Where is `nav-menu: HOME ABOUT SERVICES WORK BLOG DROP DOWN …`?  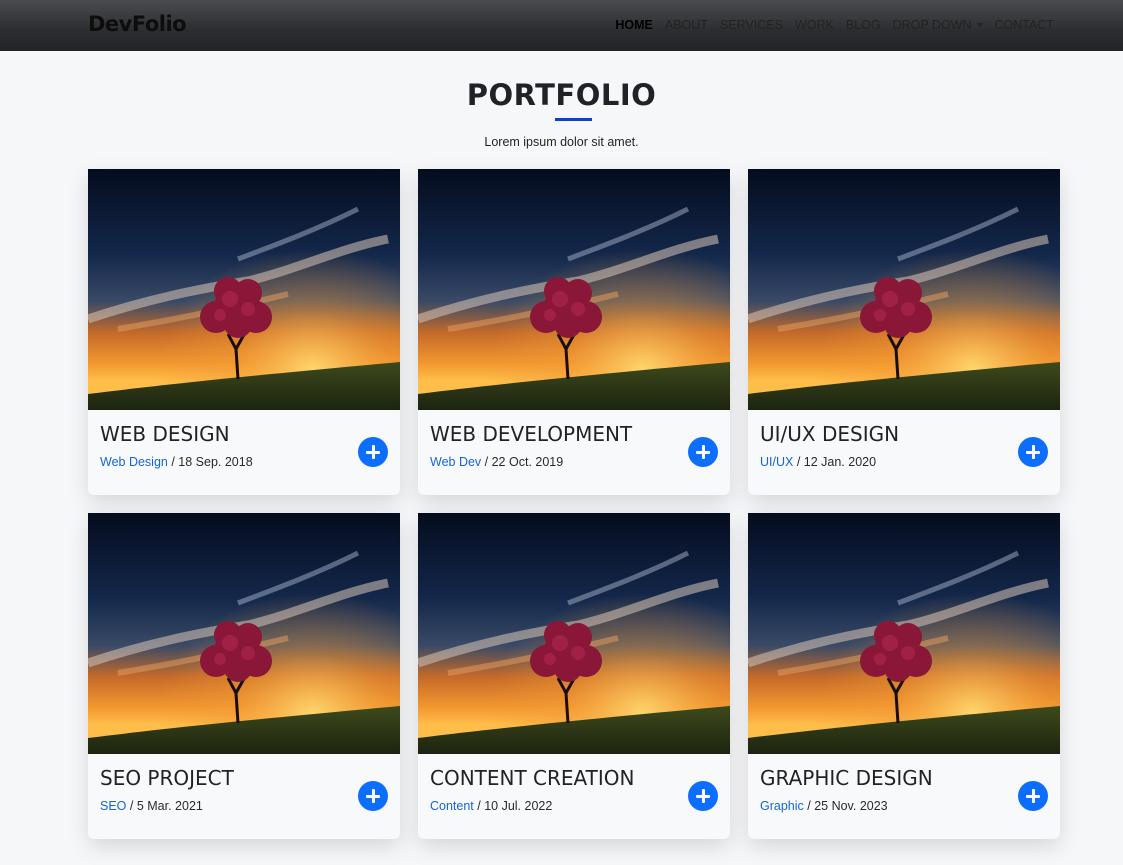
nav-menu: HOME ABOUT SERVICES WORK BLOG DROP DOWN … is located at coordinates (834, 25).